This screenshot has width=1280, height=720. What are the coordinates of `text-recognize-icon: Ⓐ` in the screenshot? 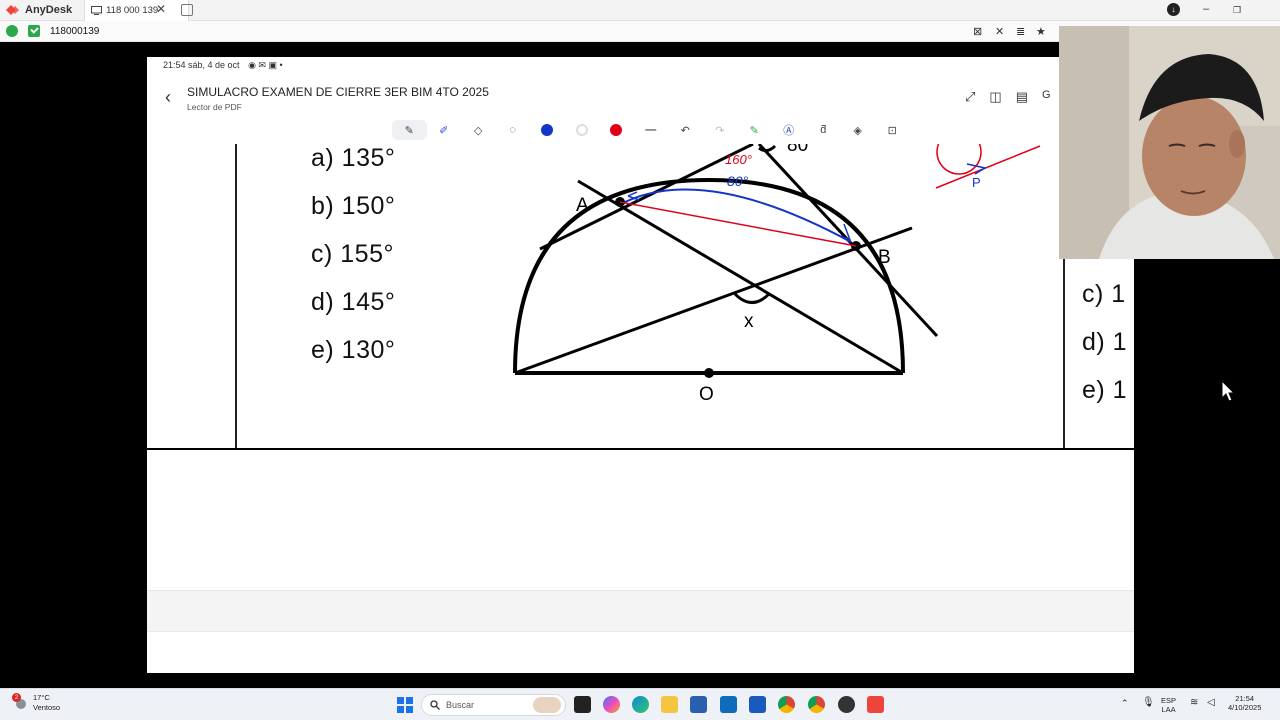 It's located at (789, 130).